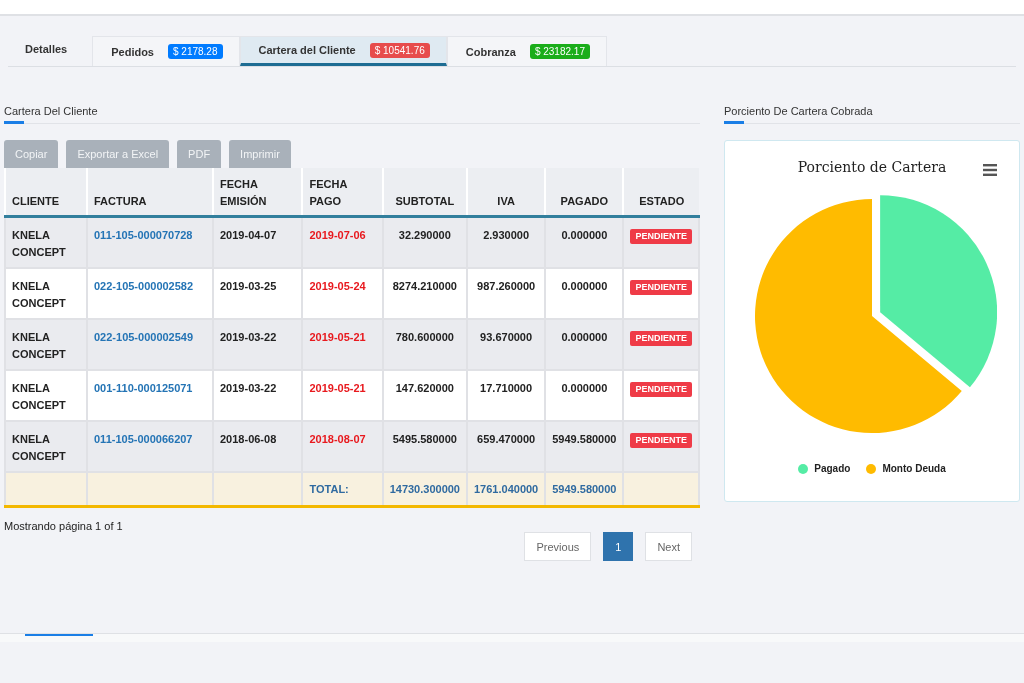 The height and width of the screenshot is (683, 1024). What do you see at coordinates (506, 388) in the screenshot?
I see `table-cell: 17.710000` at bounding box center [506, 388].